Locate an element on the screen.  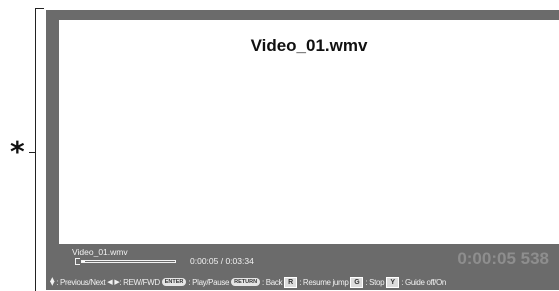
guide-stop-label: : Stop is located at coordinates (375, 282).